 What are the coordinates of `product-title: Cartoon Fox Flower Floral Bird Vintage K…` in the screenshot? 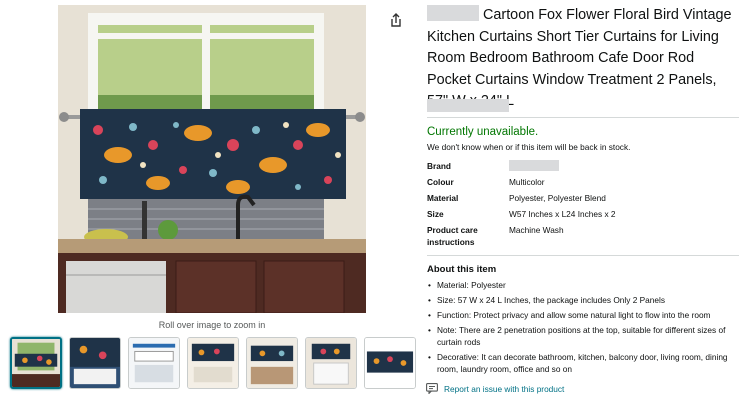 It's located at (583, 59).